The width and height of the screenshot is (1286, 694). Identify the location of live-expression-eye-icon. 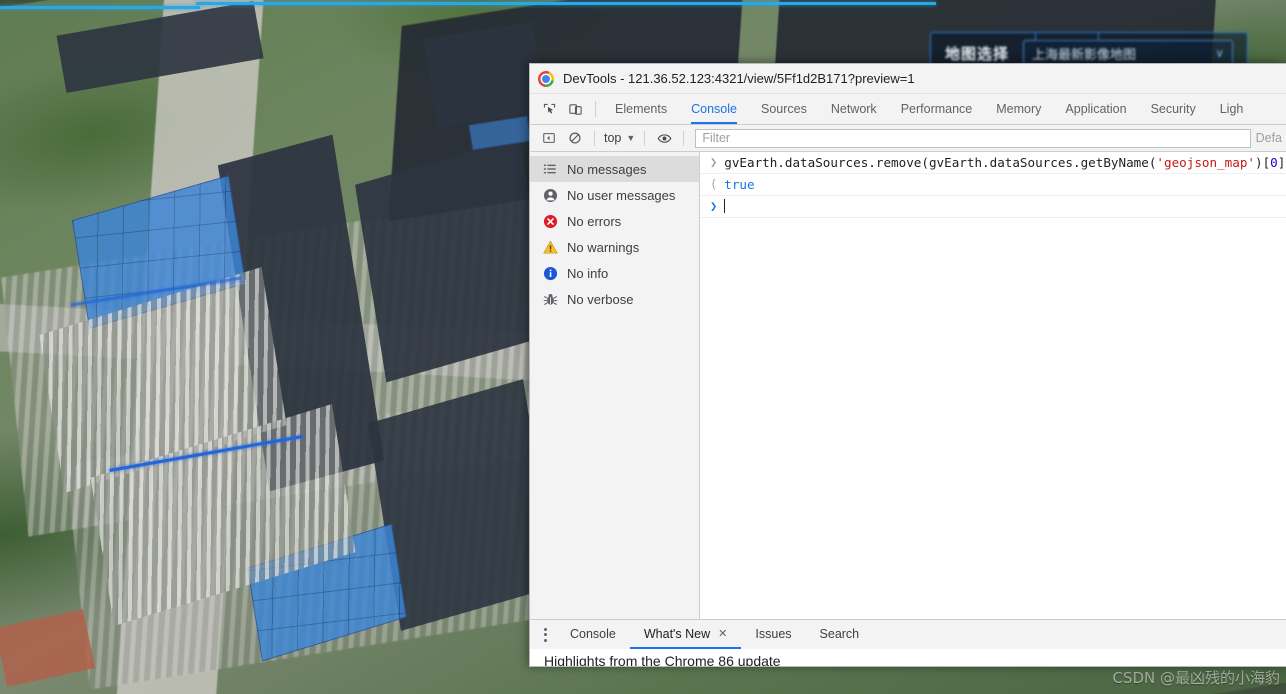
(664, 138).